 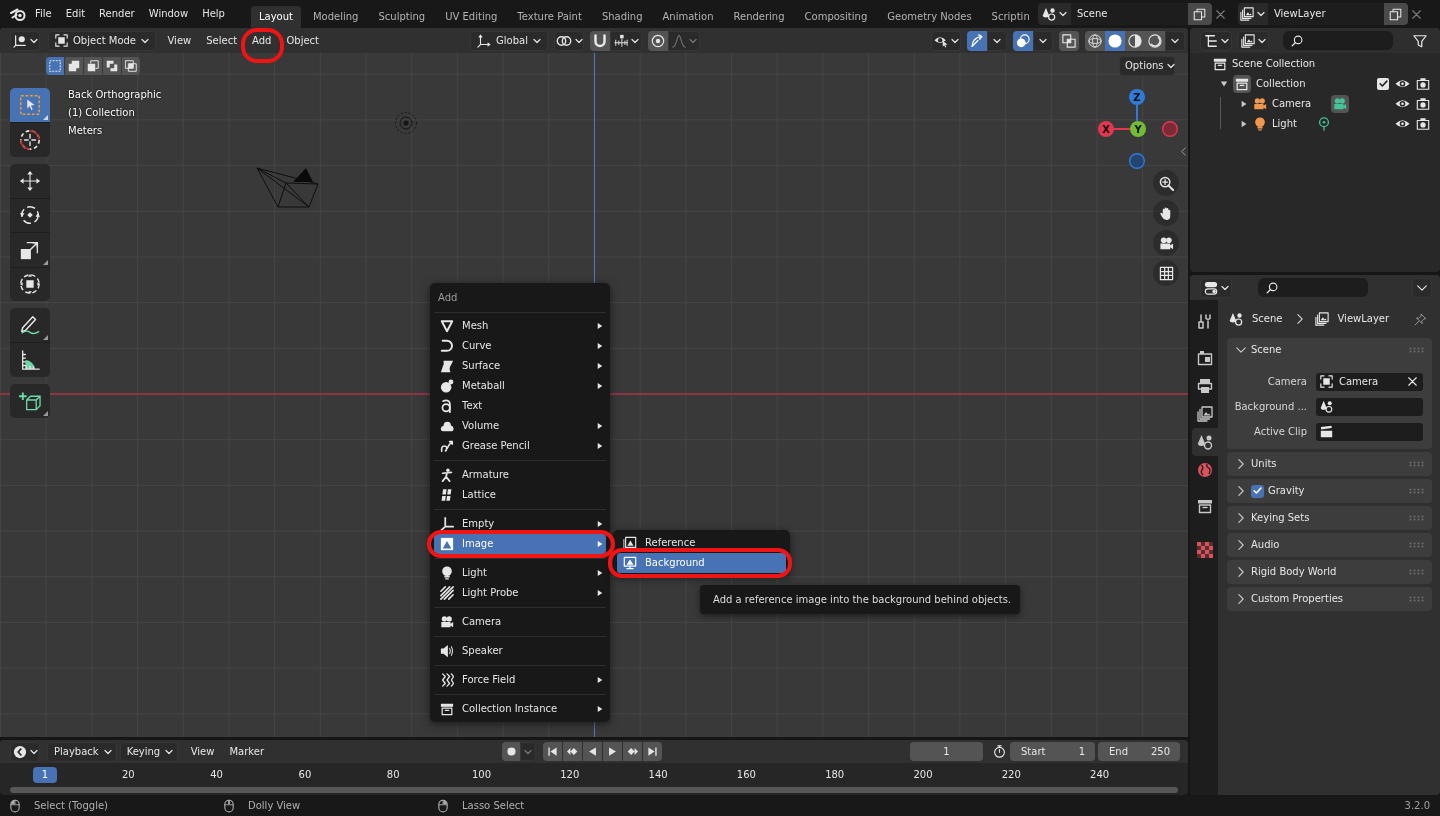 I want to click on y-axis-handle: Y, so click(x=1138, y=129).